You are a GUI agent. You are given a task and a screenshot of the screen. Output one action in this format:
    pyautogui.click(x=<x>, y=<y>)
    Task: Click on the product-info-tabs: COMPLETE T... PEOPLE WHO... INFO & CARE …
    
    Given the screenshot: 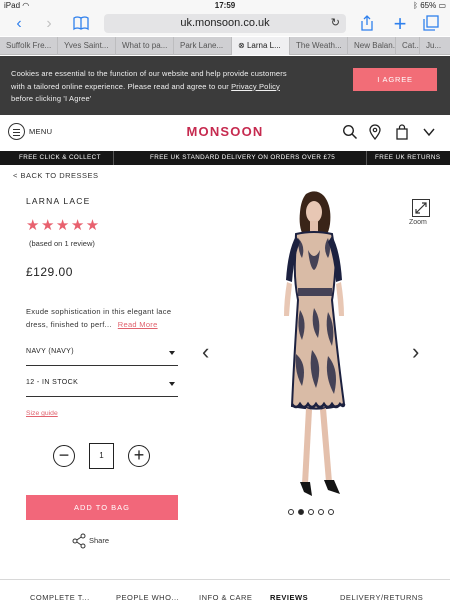 What is the action you would take?
    pyautogui.click(x=225, y=590)
    